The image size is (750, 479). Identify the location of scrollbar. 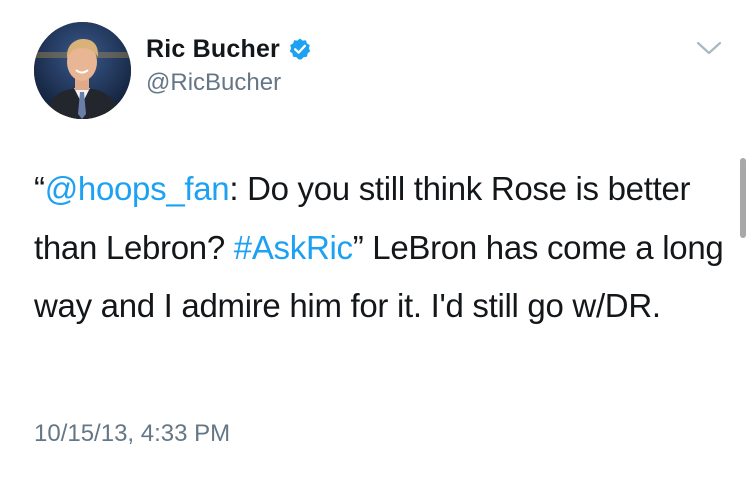
(743, 198).